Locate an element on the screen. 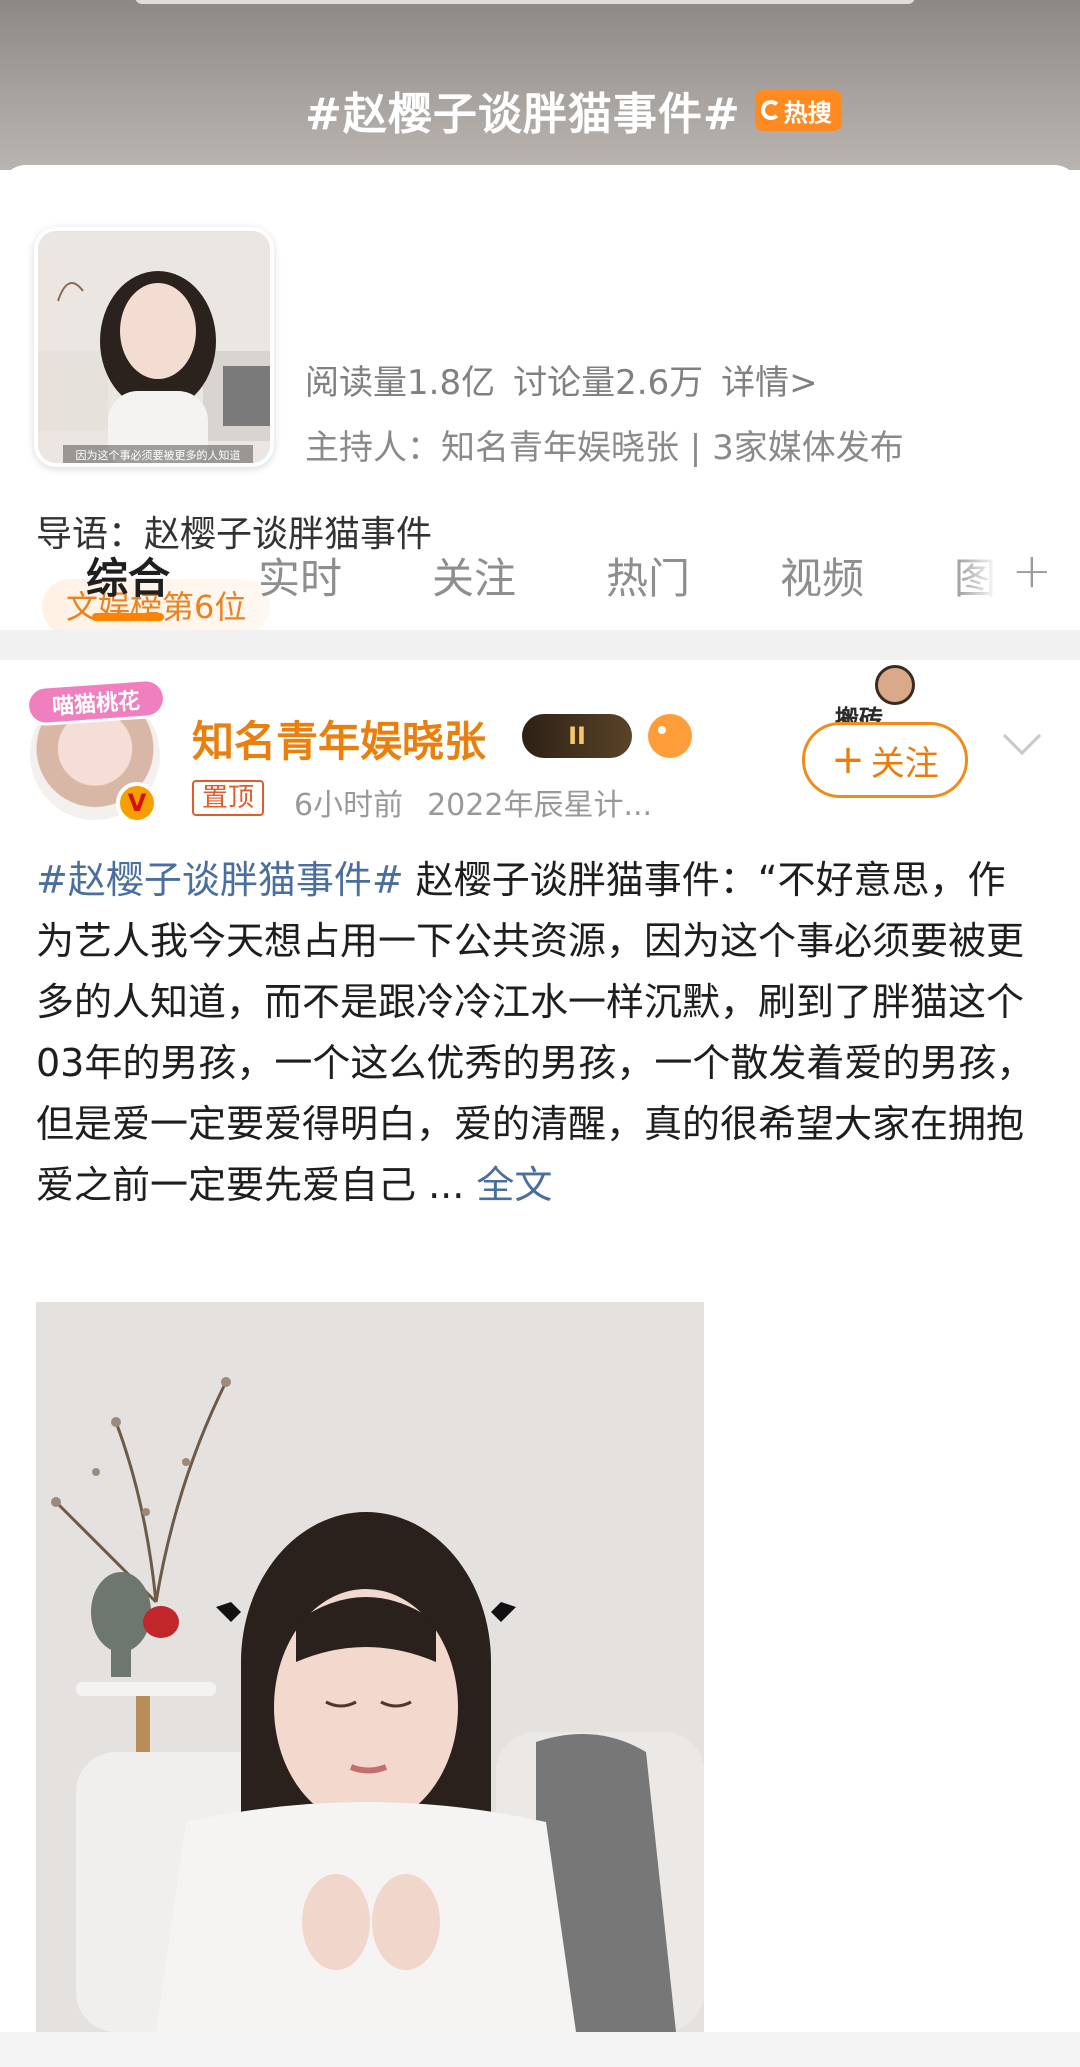 This screenshot has height=2067, width=1080. hot-search-badge: 热搜 is located at coordinates (798, 110).